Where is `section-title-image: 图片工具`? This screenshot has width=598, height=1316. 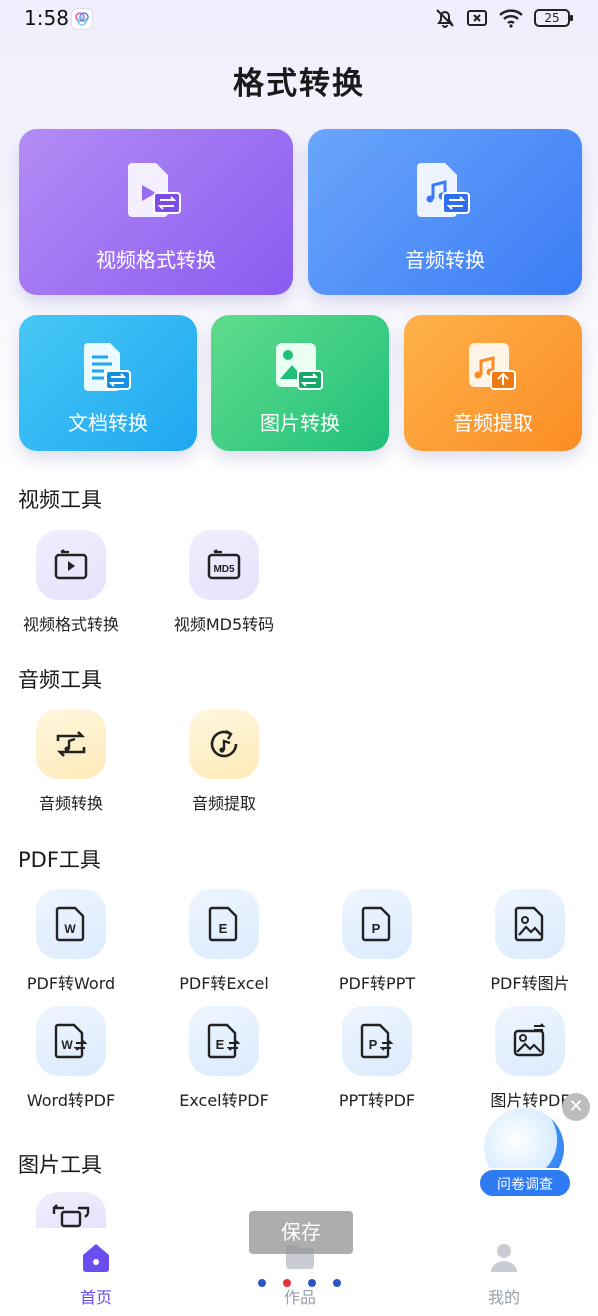
section-title-image: 图片工具 is located at coordinates (60, 1165).